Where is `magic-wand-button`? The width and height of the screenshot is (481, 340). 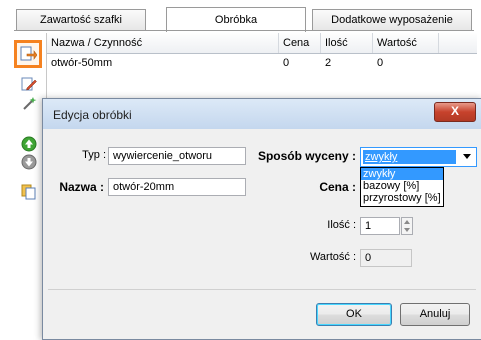
magic-wand-button is located at coordinates (29, 104).